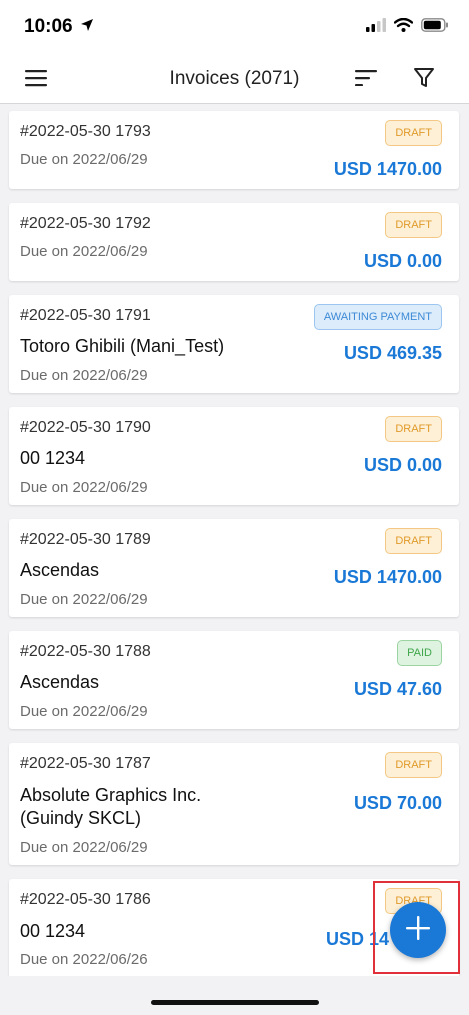 Image resolution: width=469 pixels, height=1015 pixels. What do you see at coordinates (85, 539) in the screenshot?
I see `invoice-number: #2022-05-30 1789` at bounding box center [85, 539].